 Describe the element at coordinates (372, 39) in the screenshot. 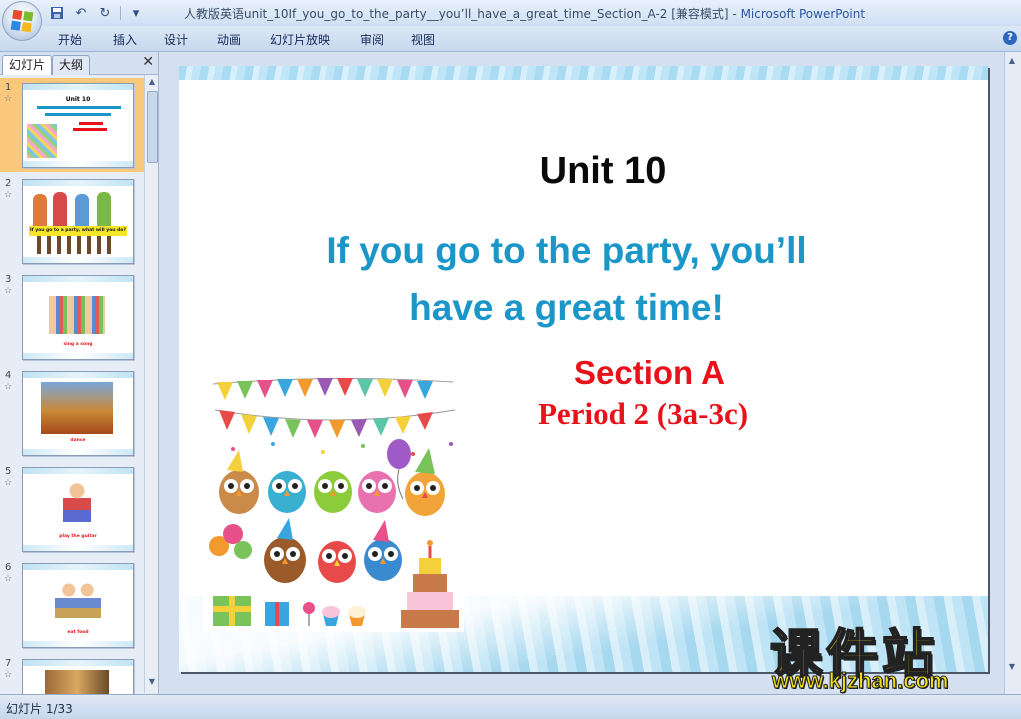

I see `tab-review: 审阅` at that location.